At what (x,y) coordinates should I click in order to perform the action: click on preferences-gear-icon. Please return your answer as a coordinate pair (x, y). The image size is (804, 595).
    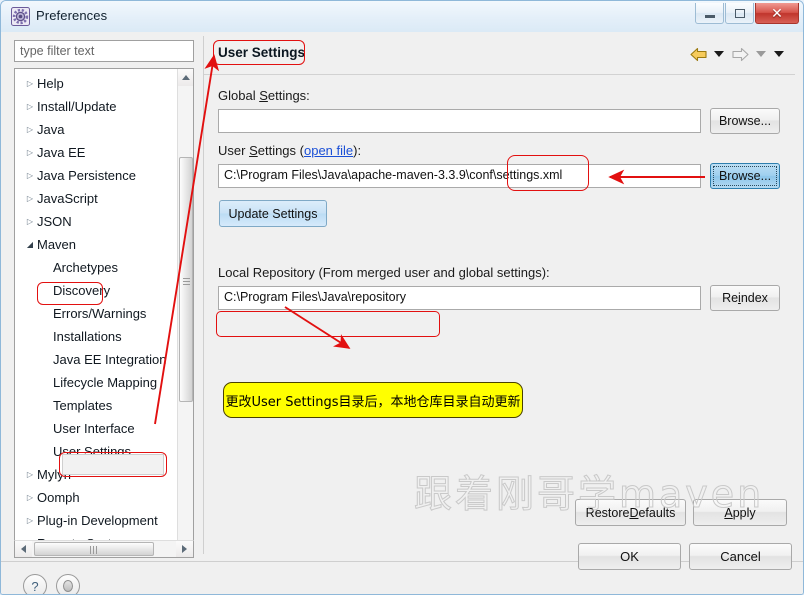
    Looking at the image, I should click on (20, 16).